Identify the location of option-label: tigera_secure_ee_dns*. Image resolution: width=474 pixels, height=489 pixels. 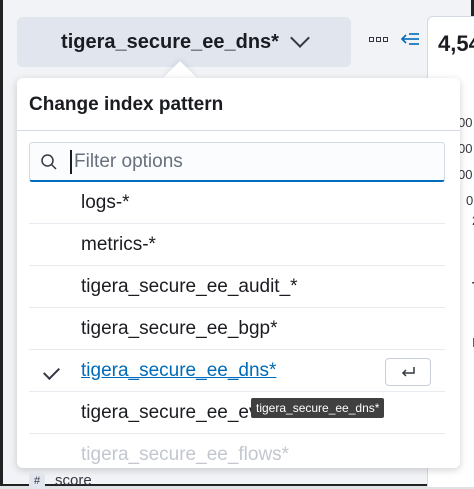
(179, 370).